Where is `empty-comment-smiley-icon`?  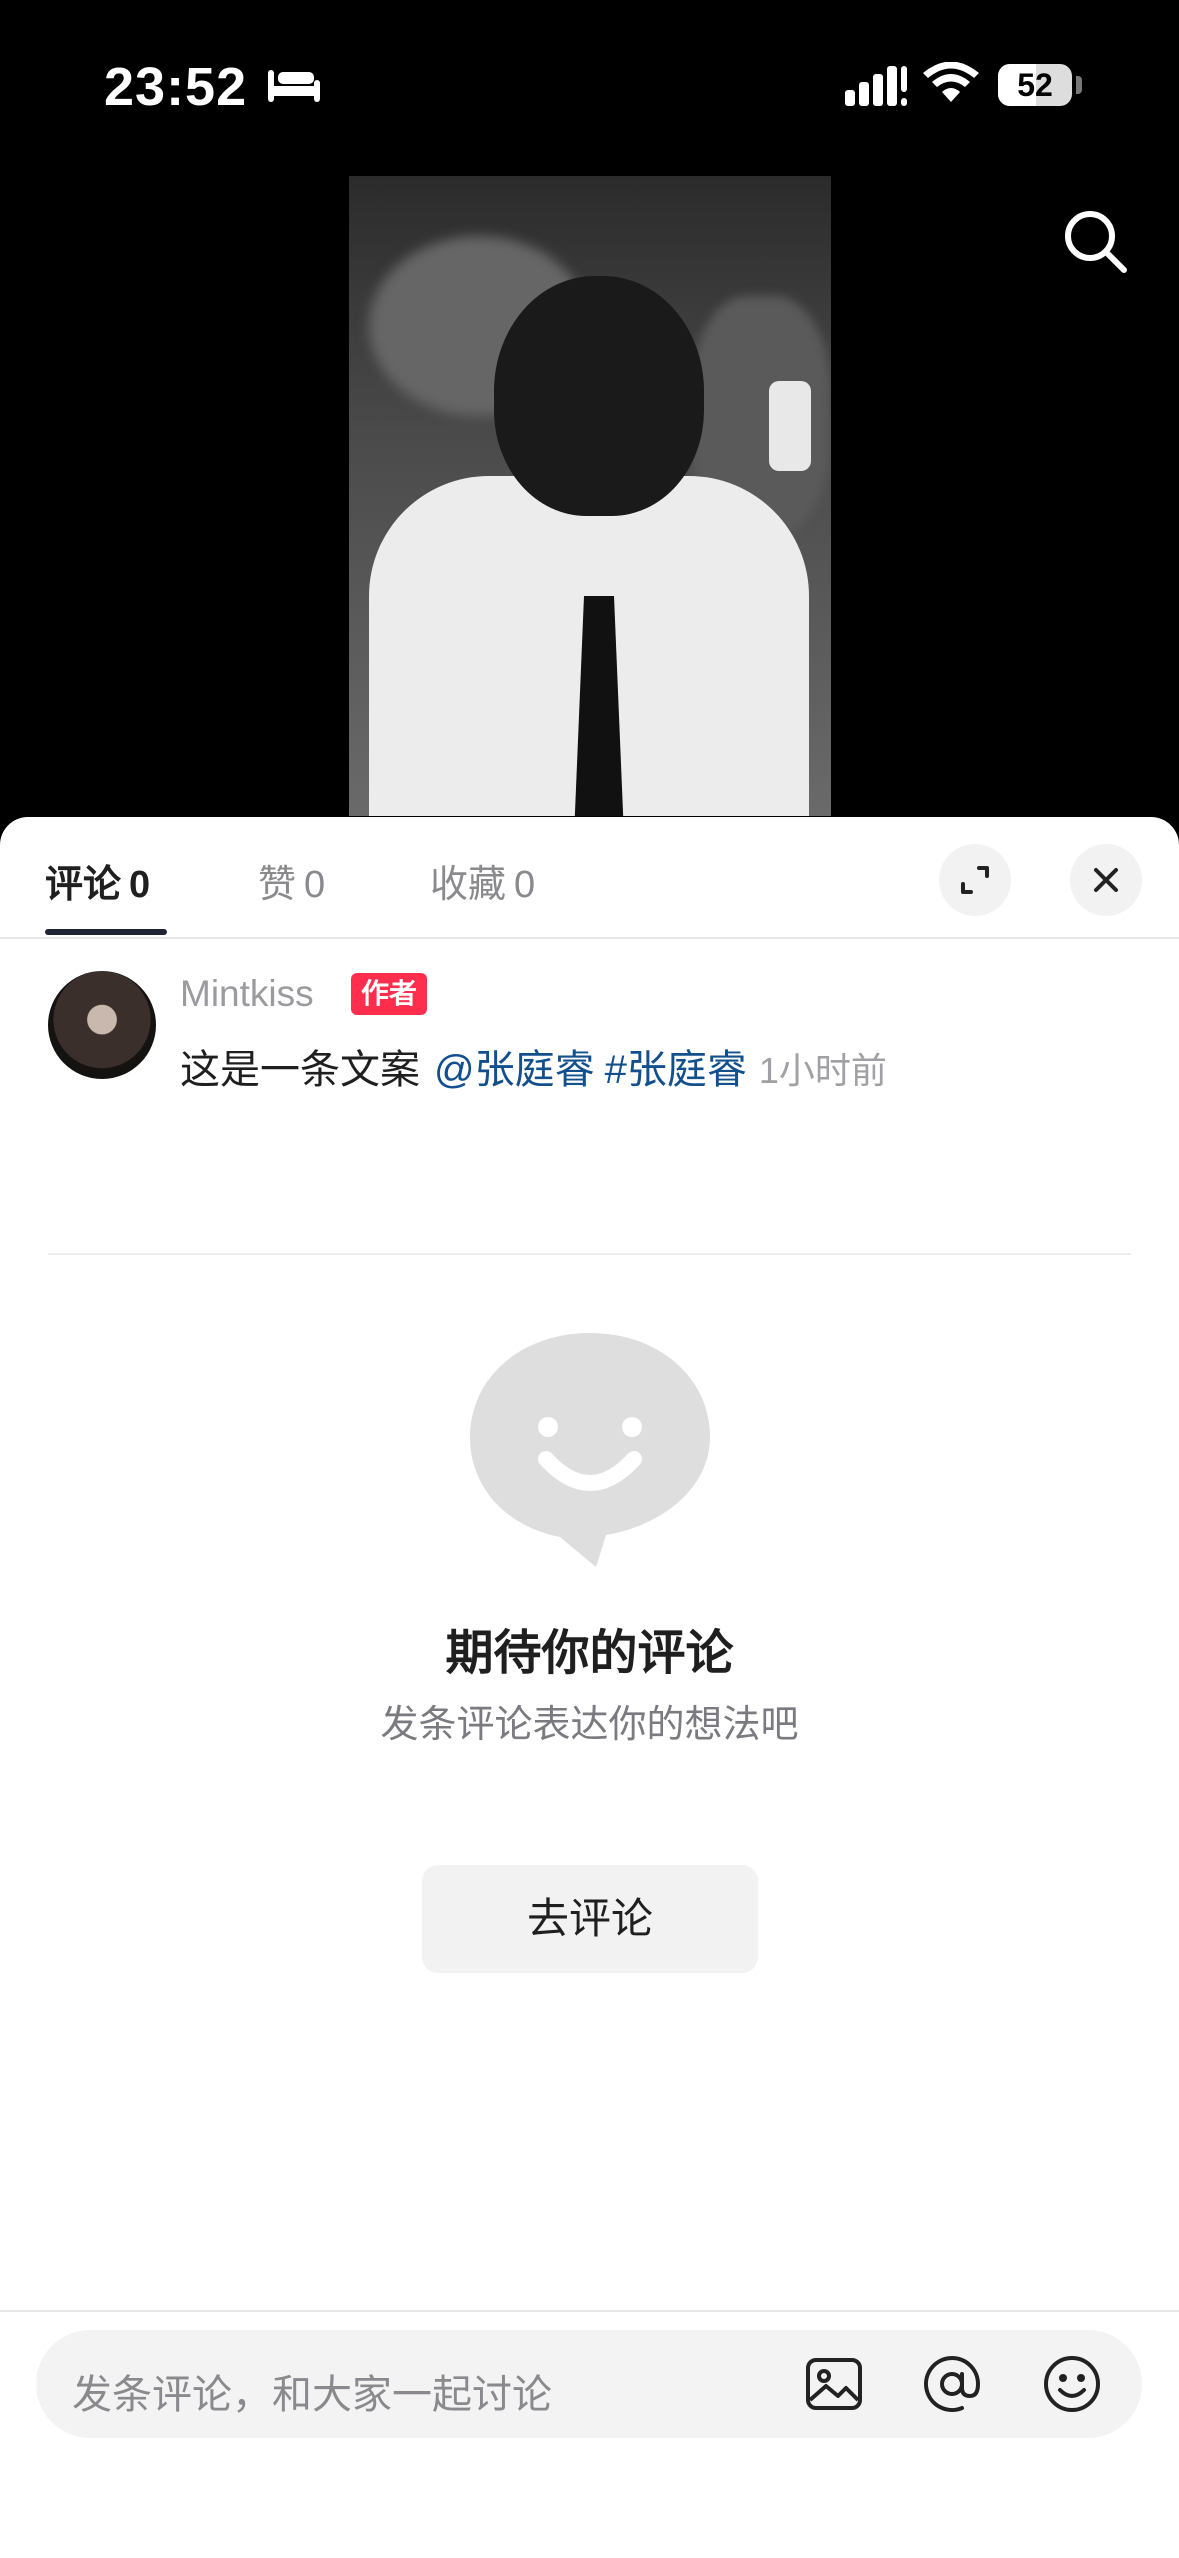 empty-comment-smiley-icon is located at coordinates (590, 1450).